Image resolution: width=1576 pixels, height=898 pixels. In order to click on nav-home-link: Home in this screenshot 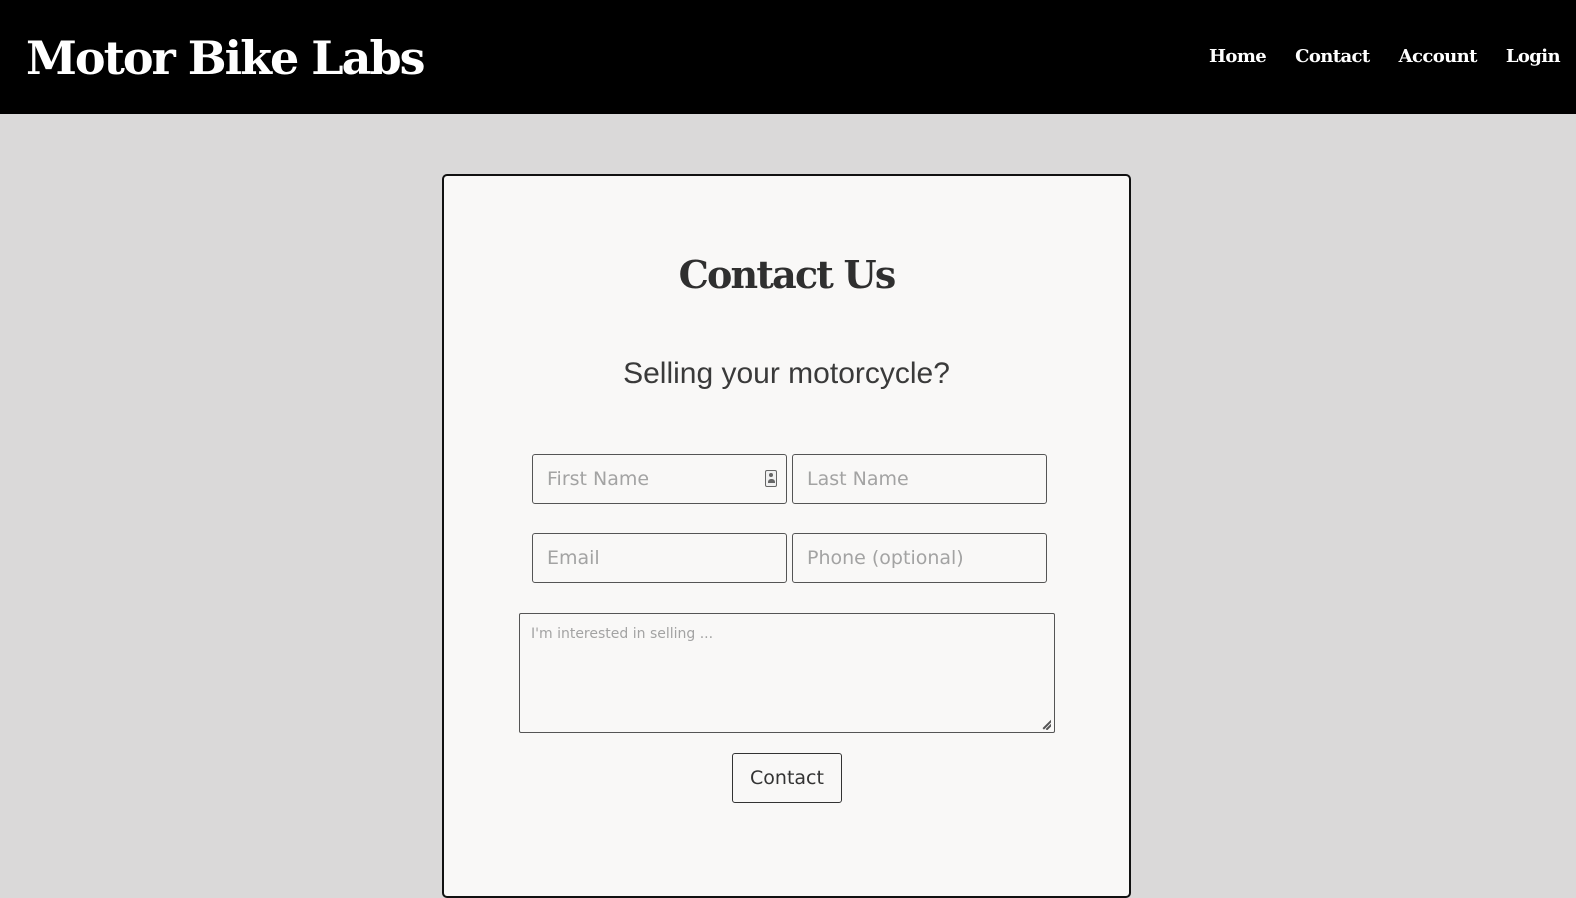, I will do `click(1238, 57)`.